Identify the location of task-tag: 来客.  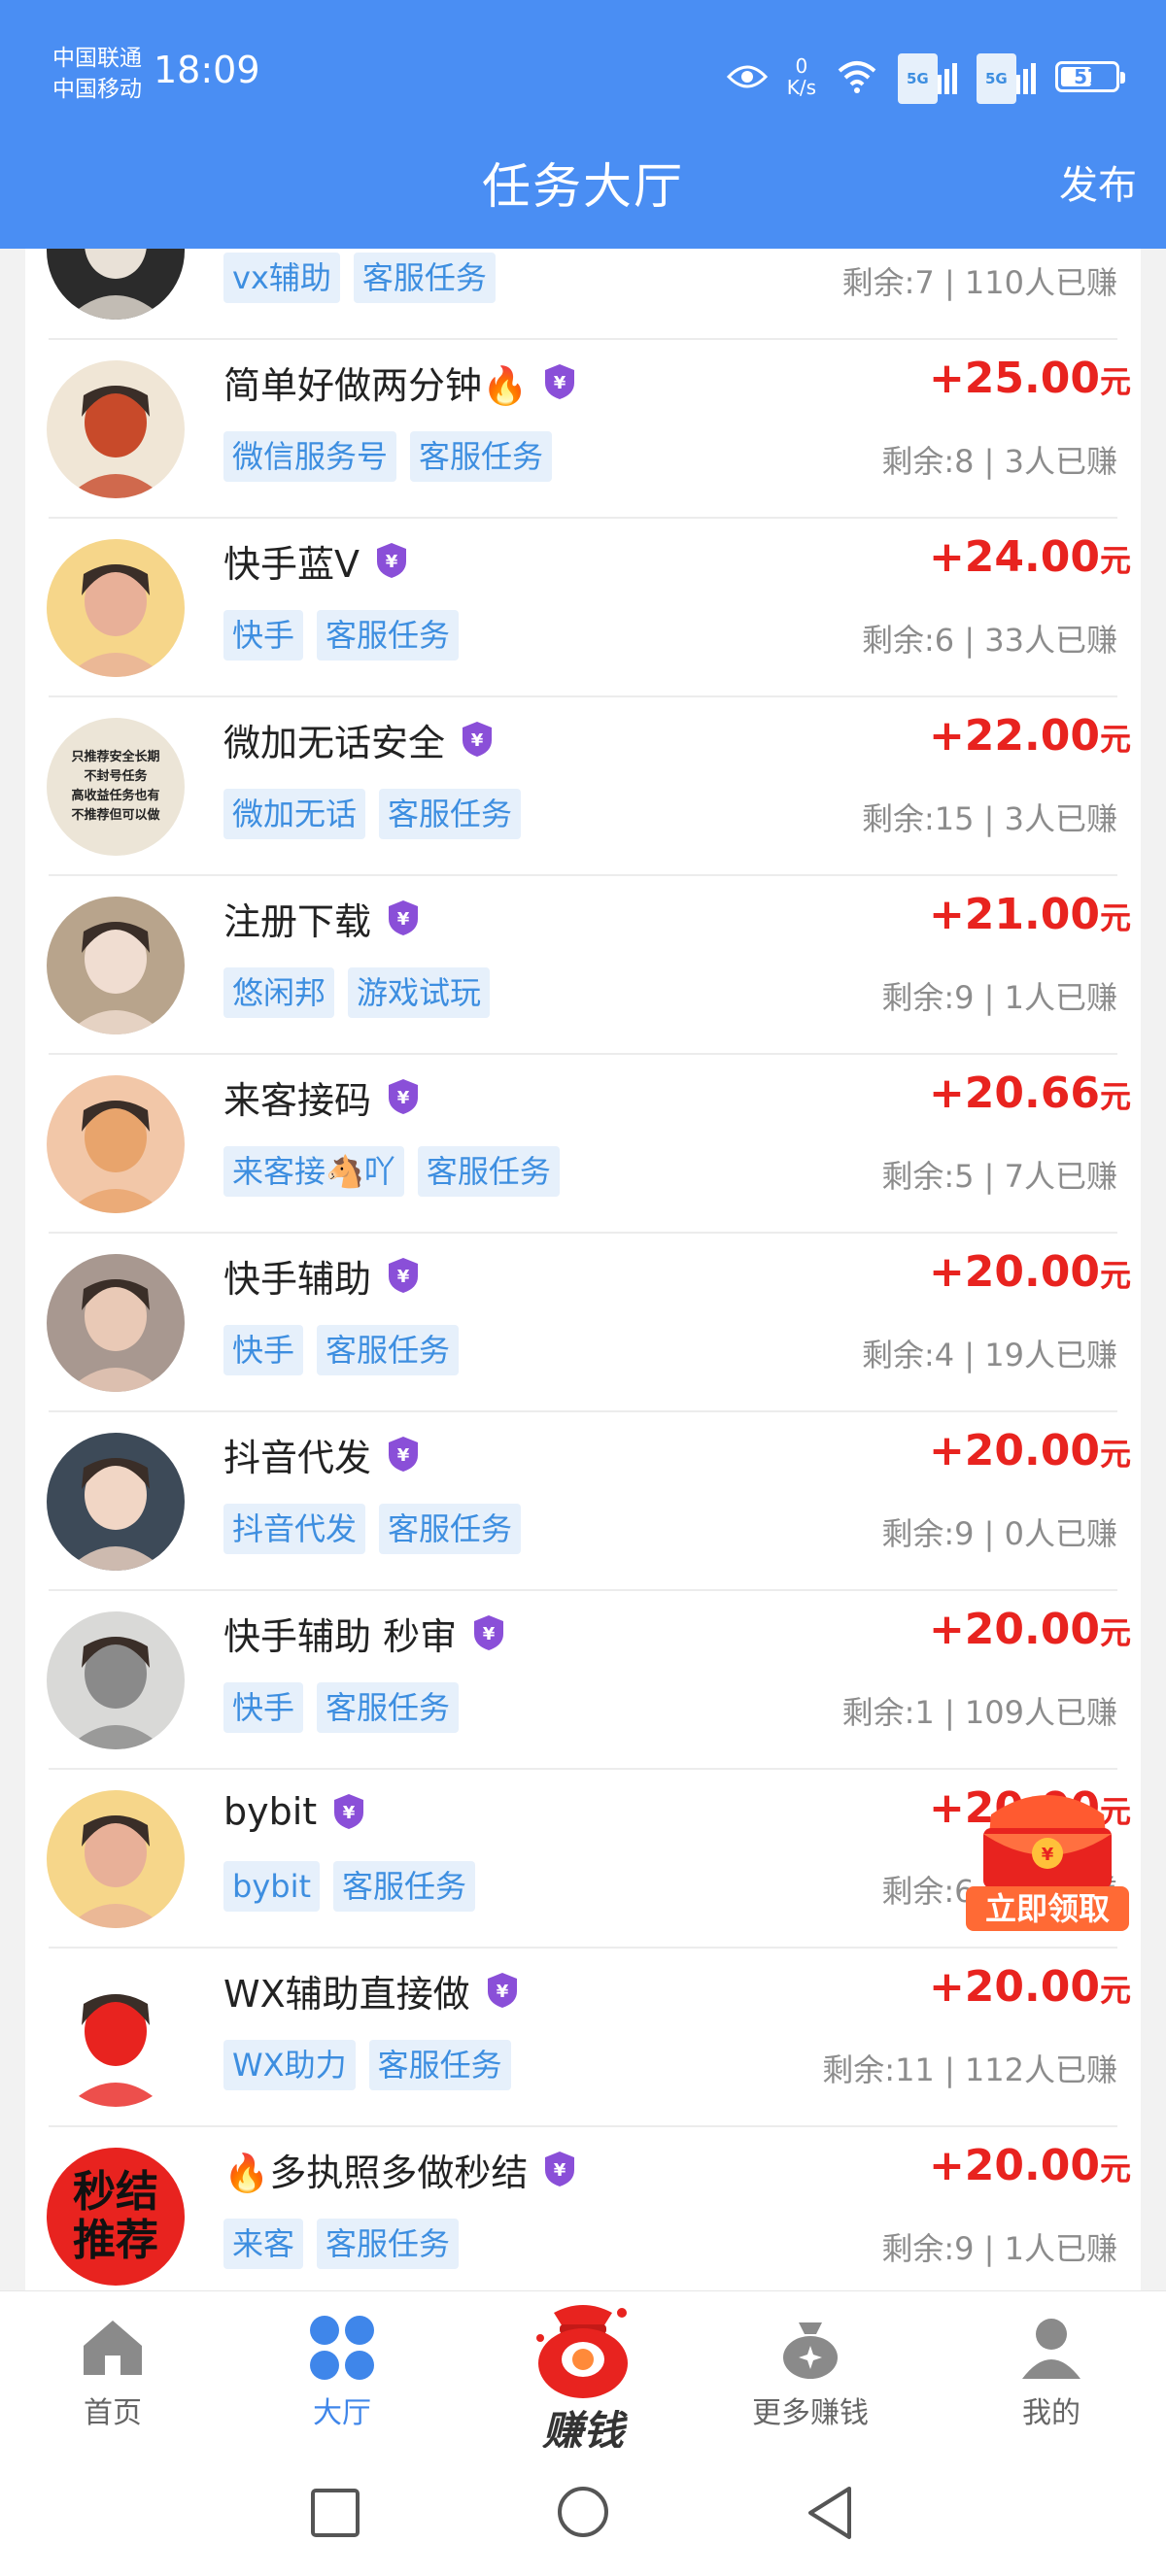
(263, 2244).